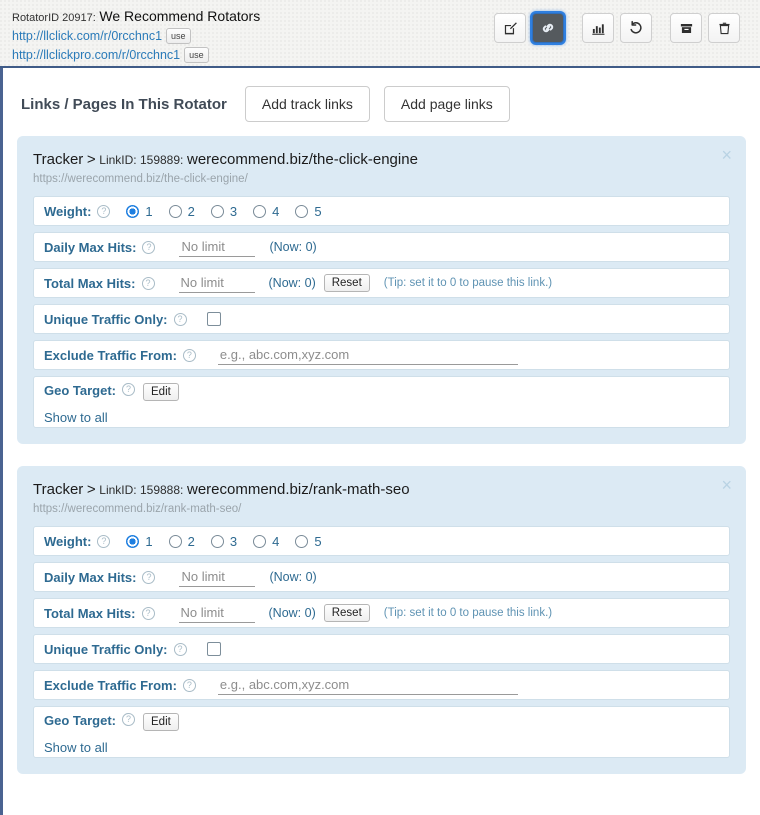  I want to click on rotator-url-link-2: http://llclickpro.com/r/0rcchnc1, so click(96, 55).